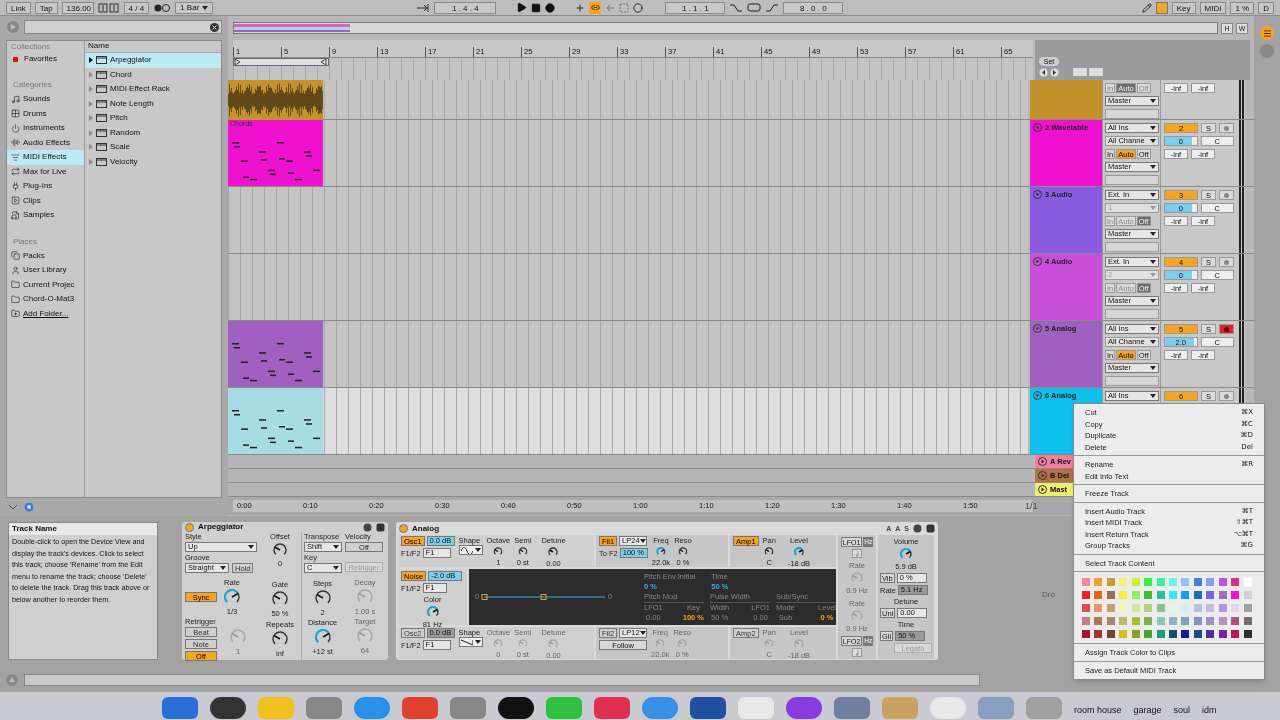 This screenshot has height=720, width=1280. What do you see at coordinates (426, 528) in the screenshot?
I see `device-title: Analog` at bounding box center [426, 528].